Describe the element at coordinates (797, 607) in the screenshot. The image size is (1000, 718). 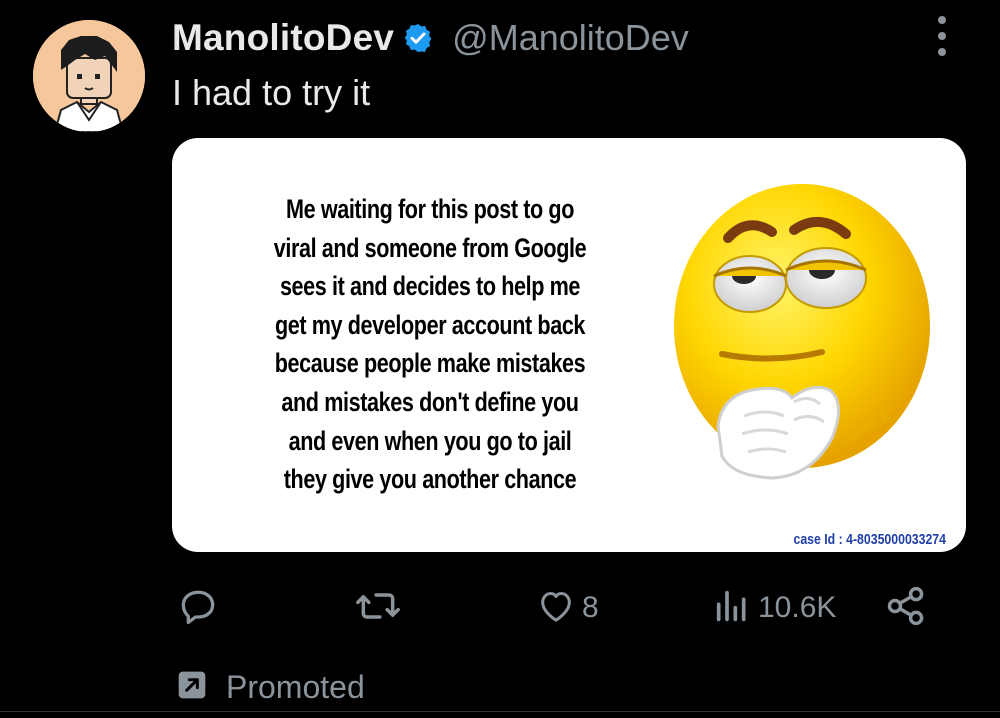
I see `view-count: 10.6K` at that location.